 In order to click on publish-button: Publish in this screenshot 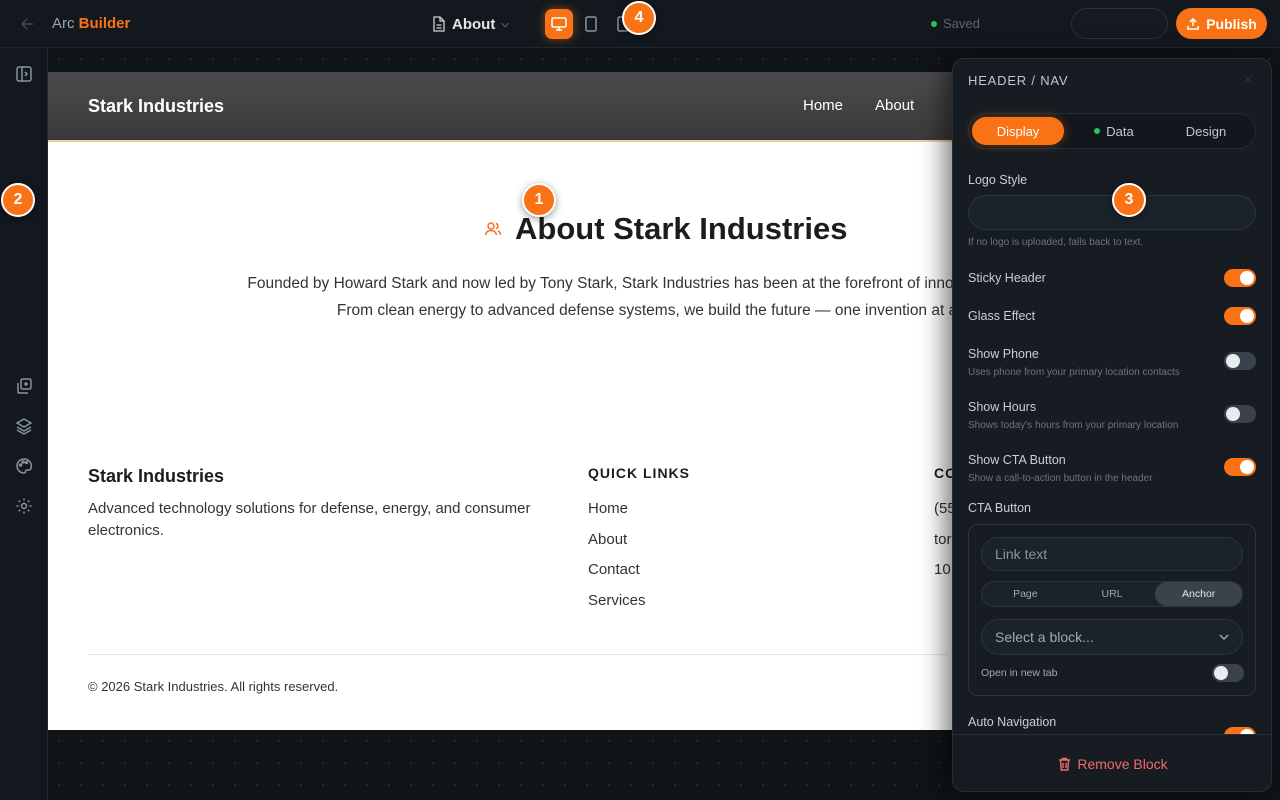, I will do `click(1221, 23)`.